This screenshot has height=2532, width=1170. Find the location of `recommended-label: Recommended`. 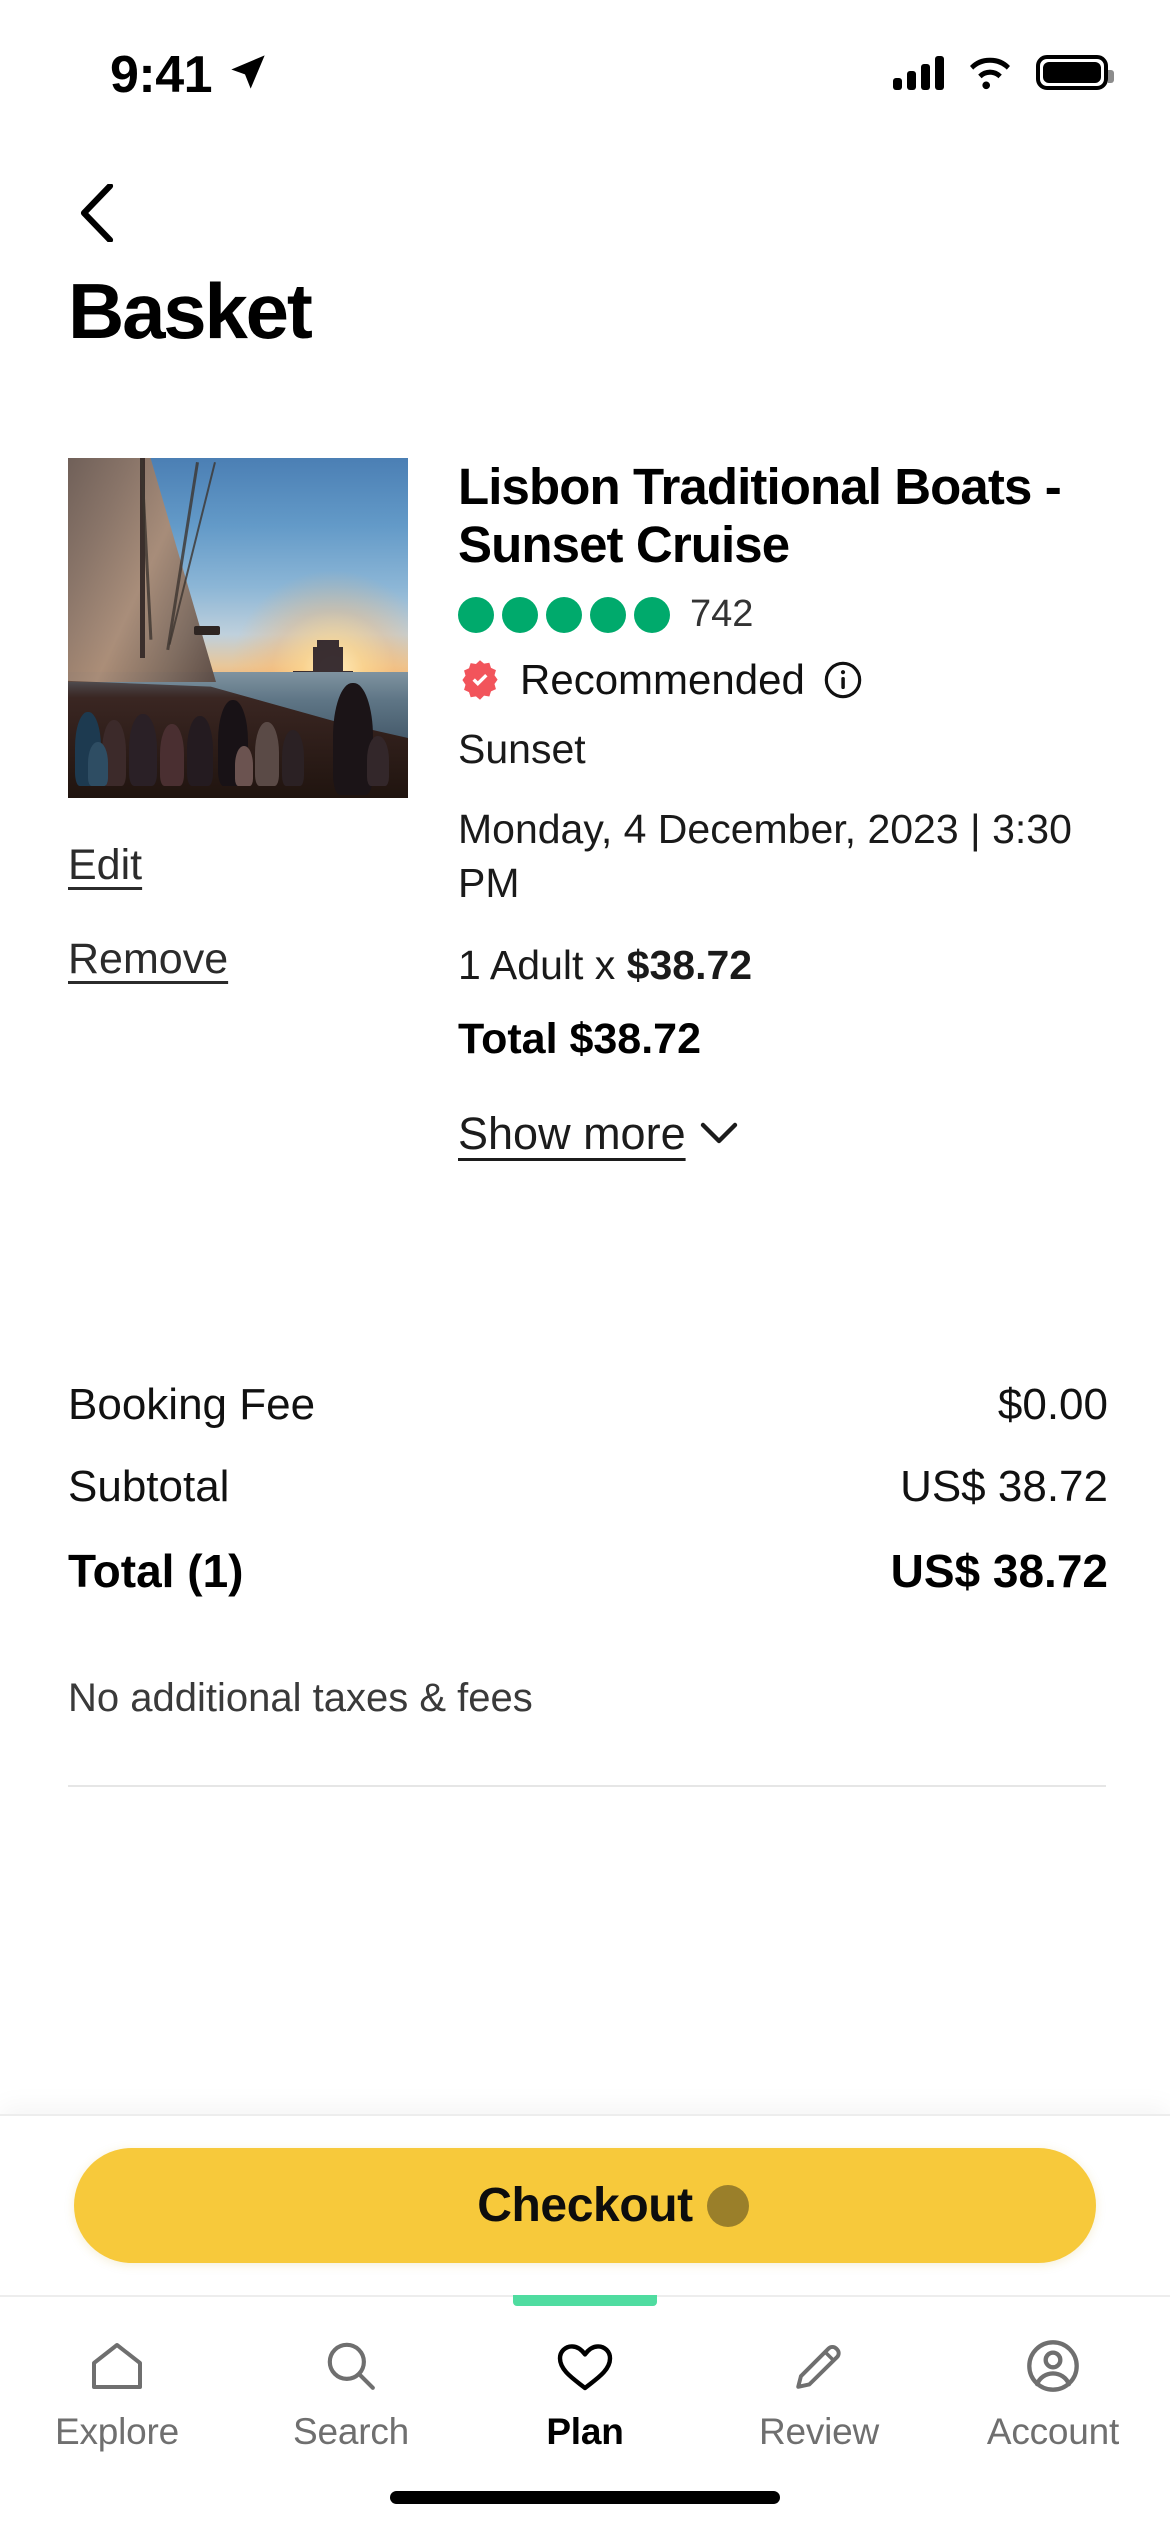

recommended-label: Recommended is located at coordinates (662, 680).